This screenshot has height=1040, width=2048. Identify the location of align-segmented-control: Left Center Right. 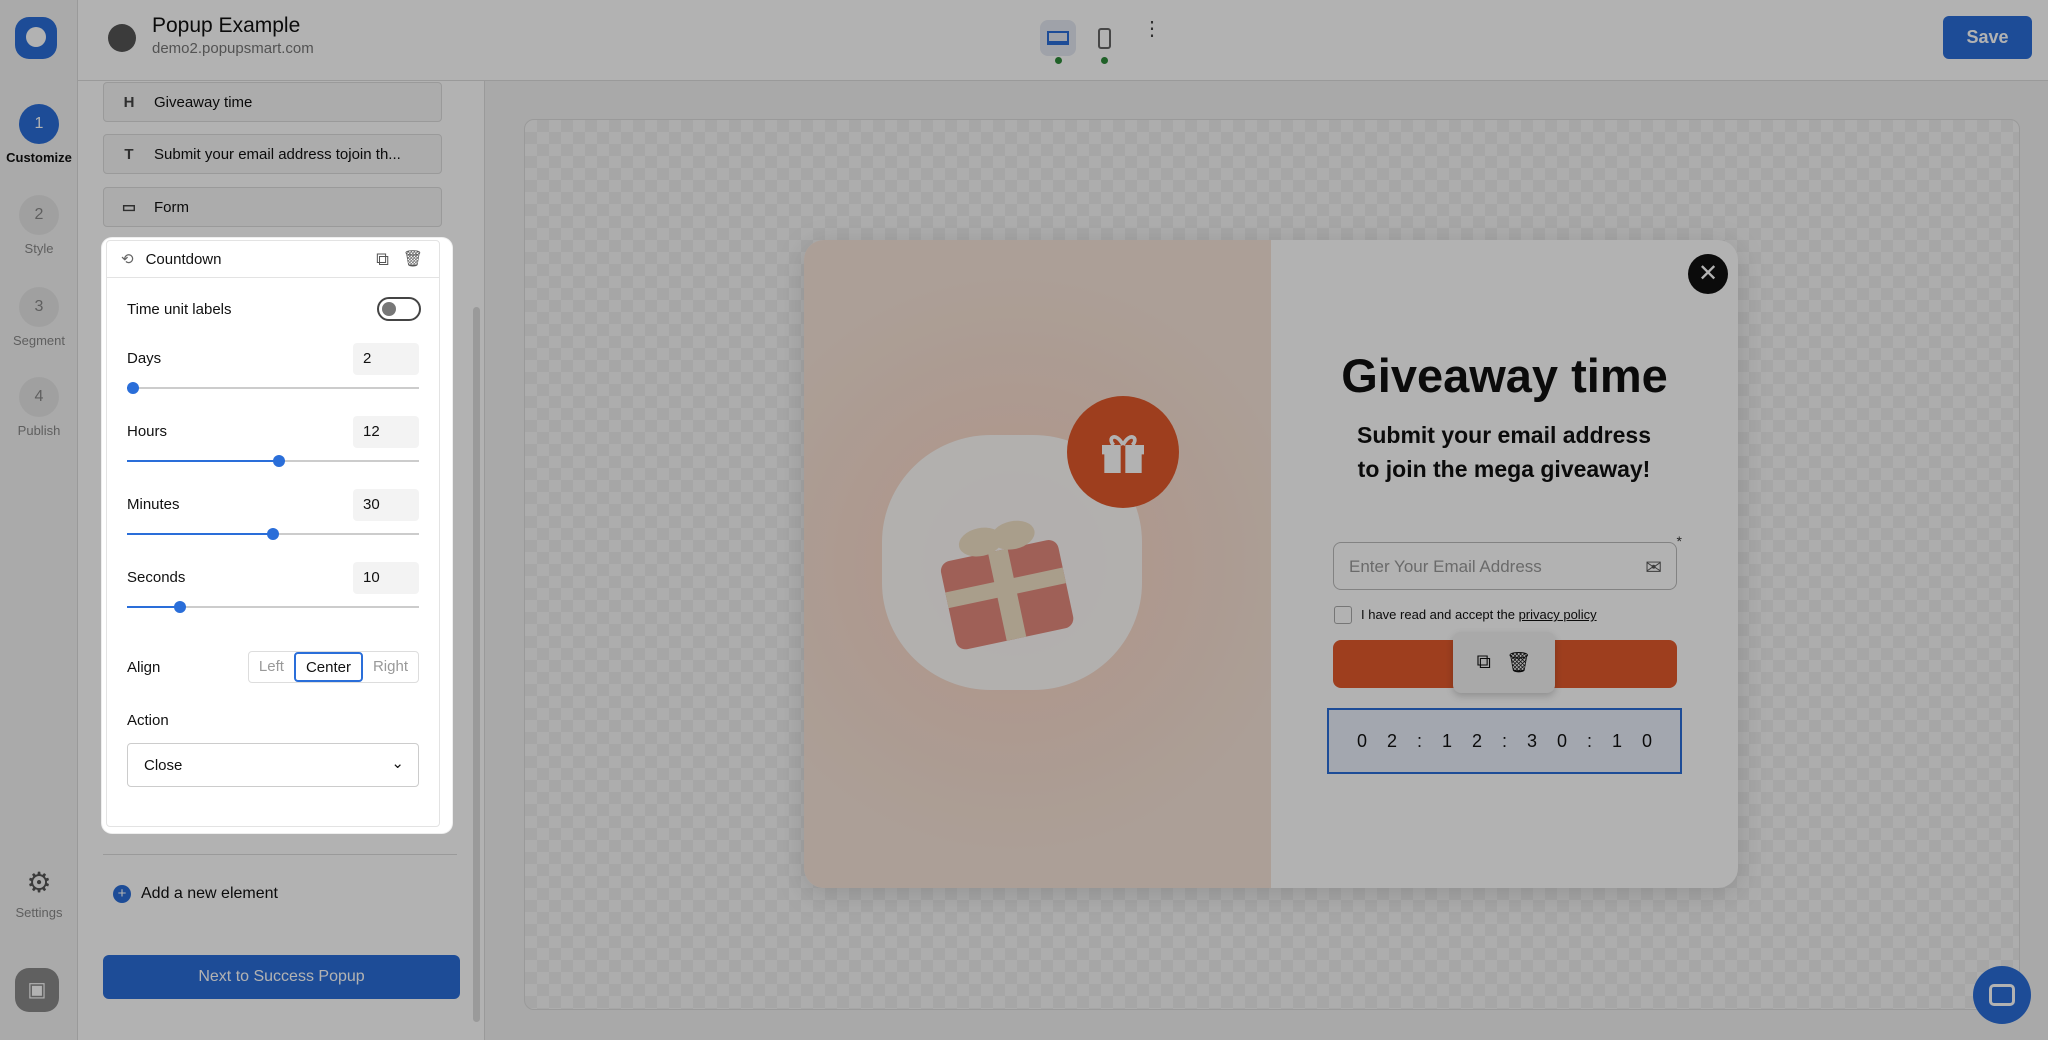
(333, 667).